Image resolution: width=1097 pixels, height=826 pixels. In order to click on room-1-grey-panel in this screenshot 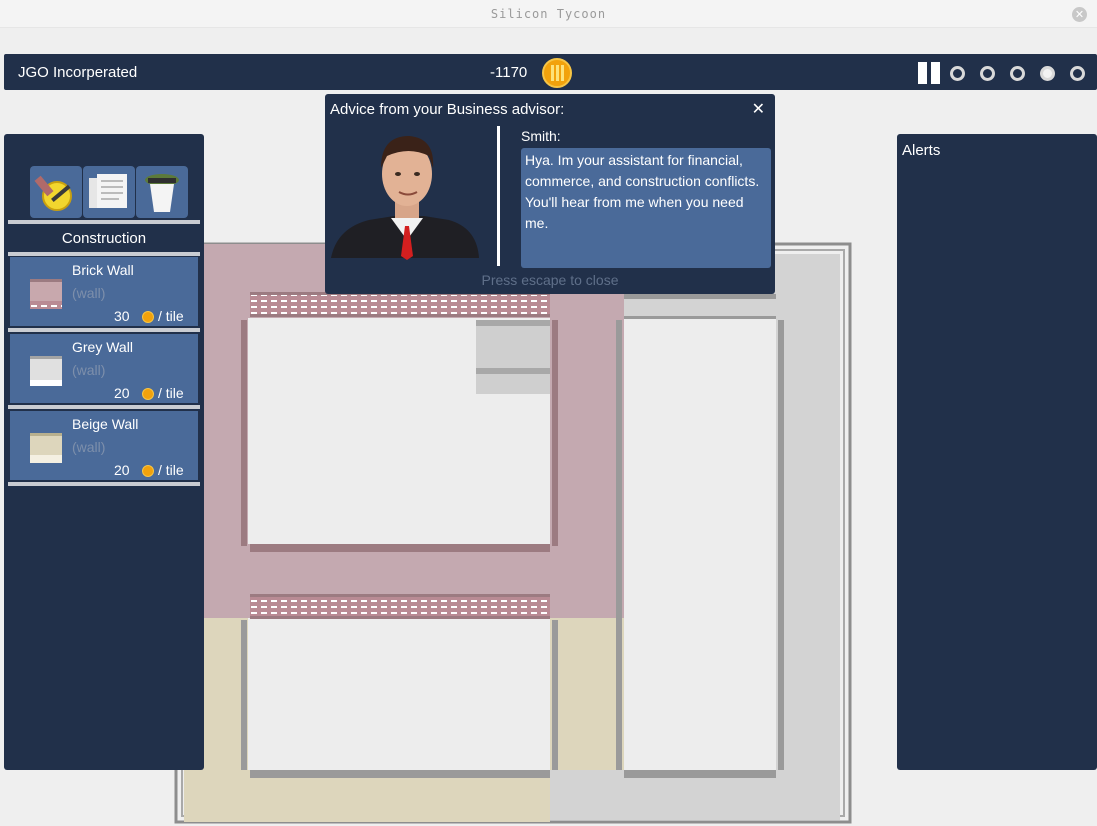, I will do `click(513, 357)`.